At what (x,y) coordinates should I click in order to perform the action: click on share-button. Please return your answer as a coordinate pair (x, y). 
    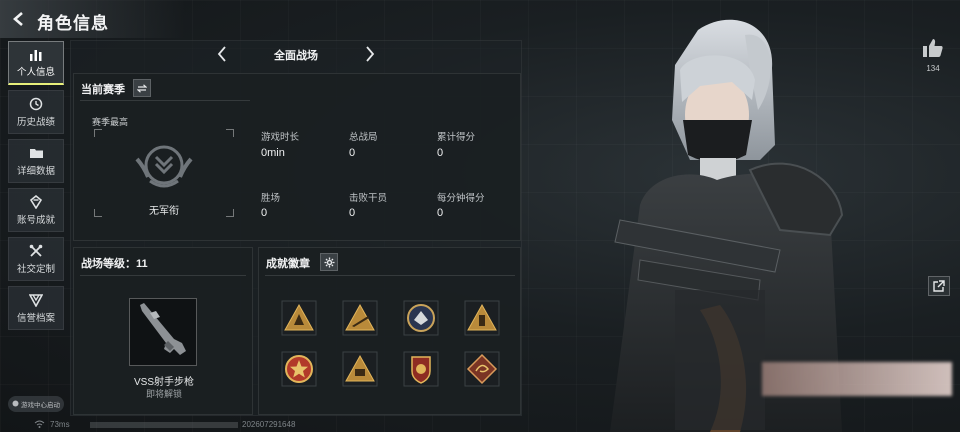
    Looking at the image, I should click on (939, 286).